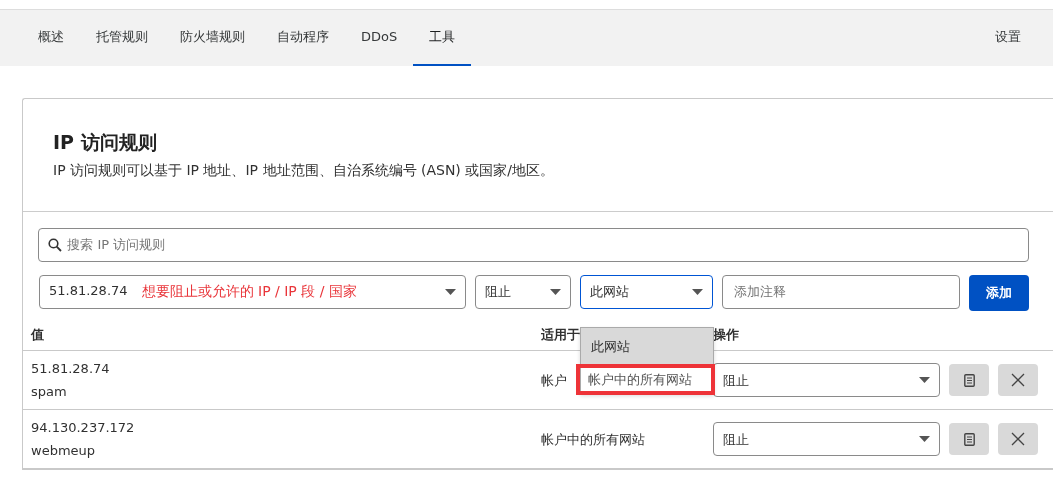 Image resolution: width=1053 pixels, height=489 pixels. What do you see at coordinates (105, 142) in the screenshot?
I see `card-title: IP 访问规则` at bounding box center [105, 142].